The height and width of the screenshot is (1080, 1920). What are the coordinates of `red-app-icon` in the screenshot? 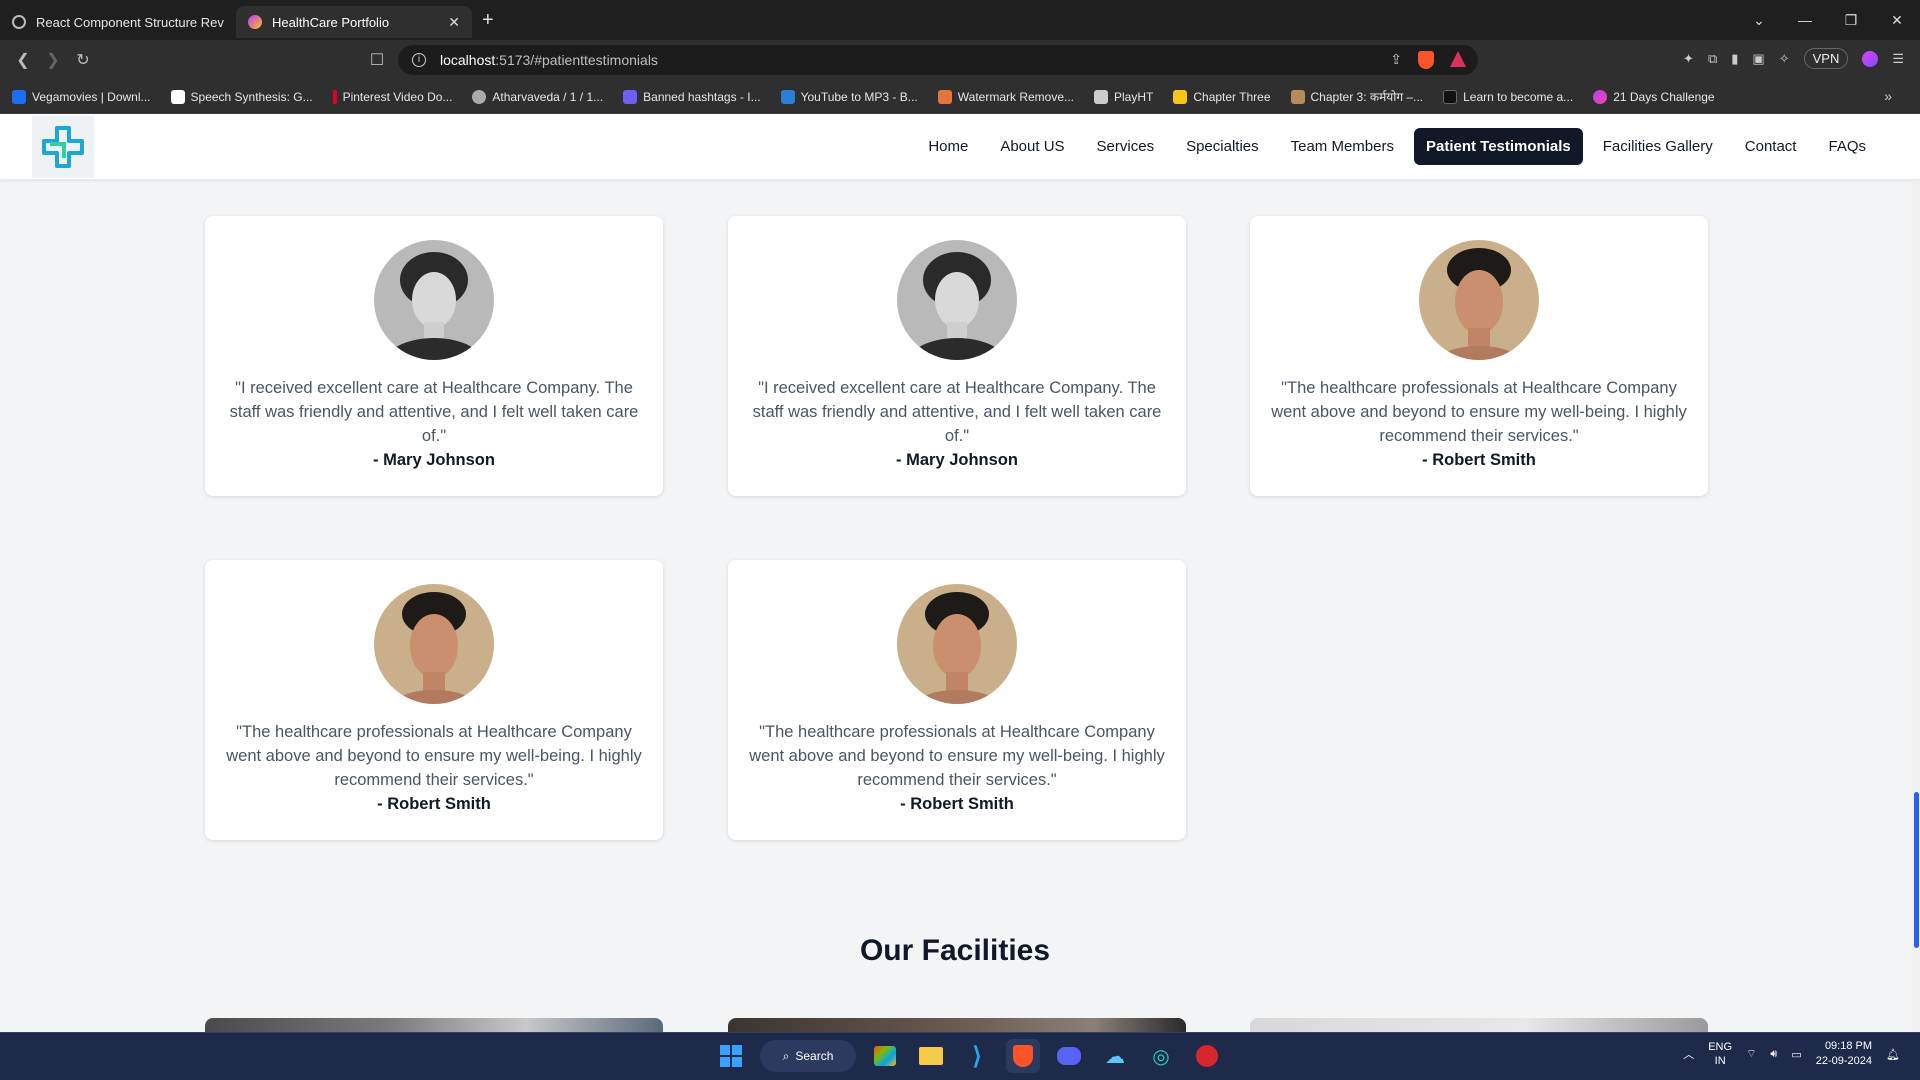 It's located at (1207, 1056).